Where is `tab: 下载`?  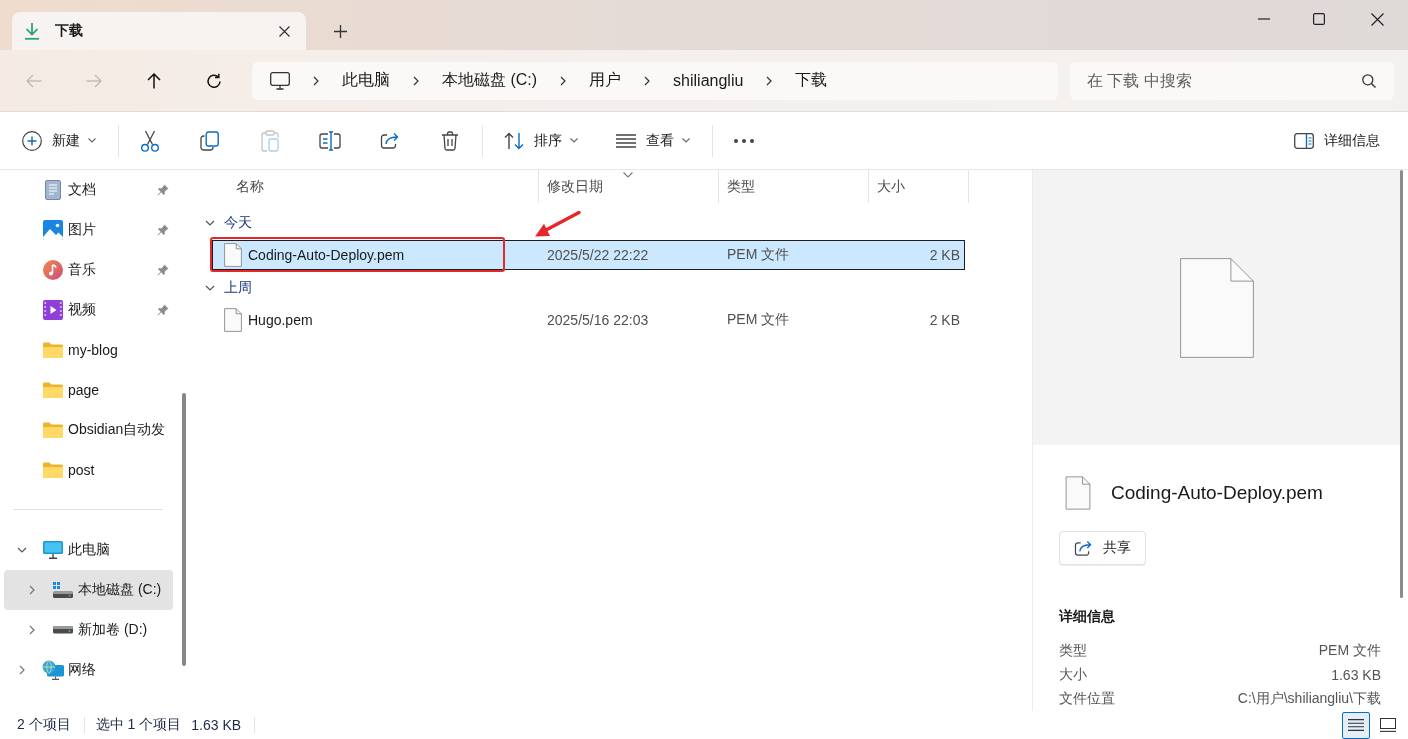 tab: 下载 is located at coordinates (159, 31).